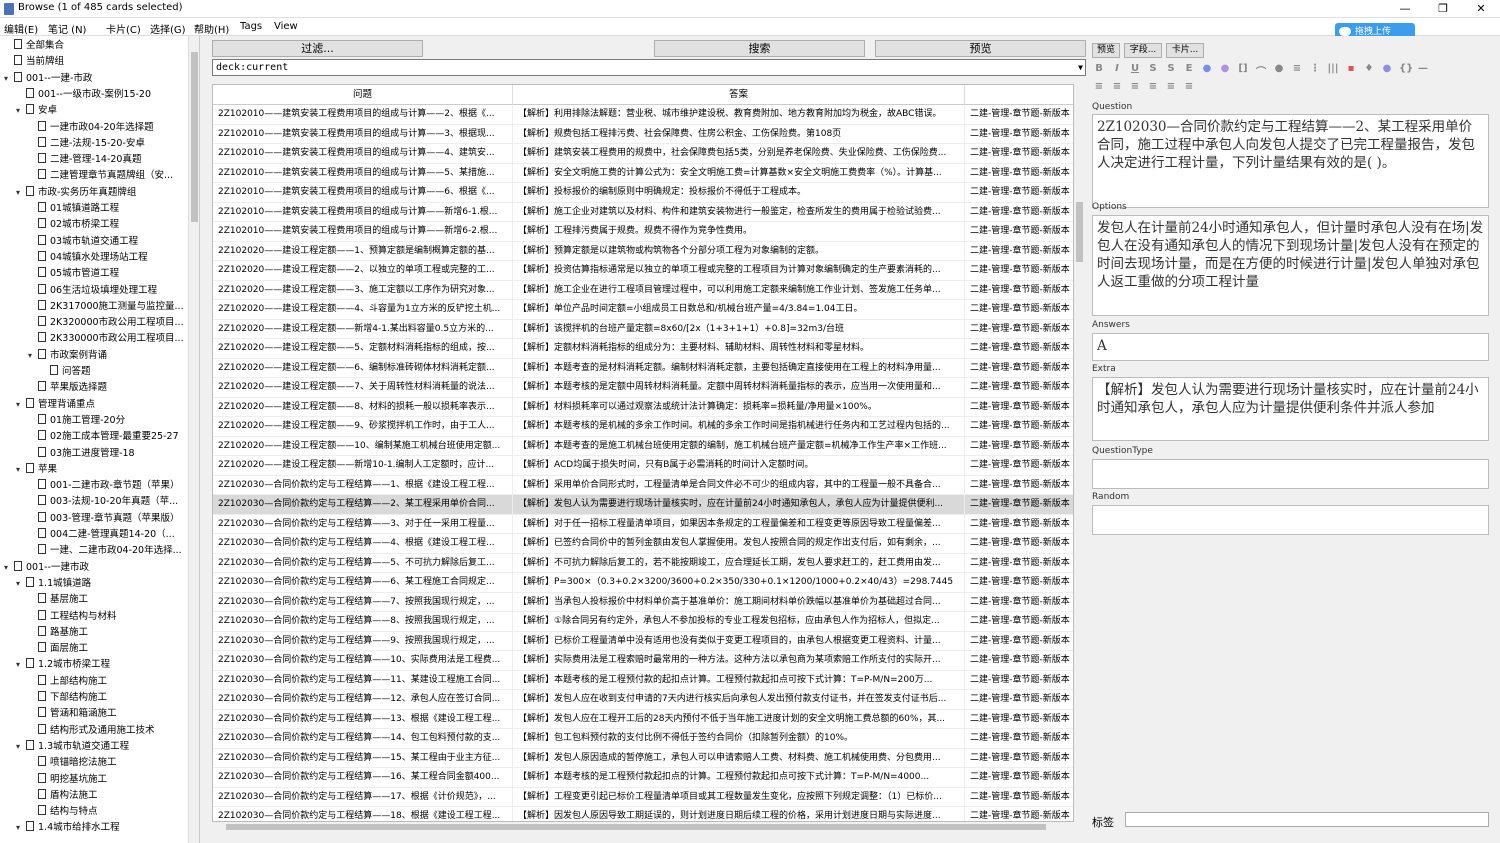 The image size is (1500, 843). I want to click on mic-icon: ♦, so click(1369, 69).